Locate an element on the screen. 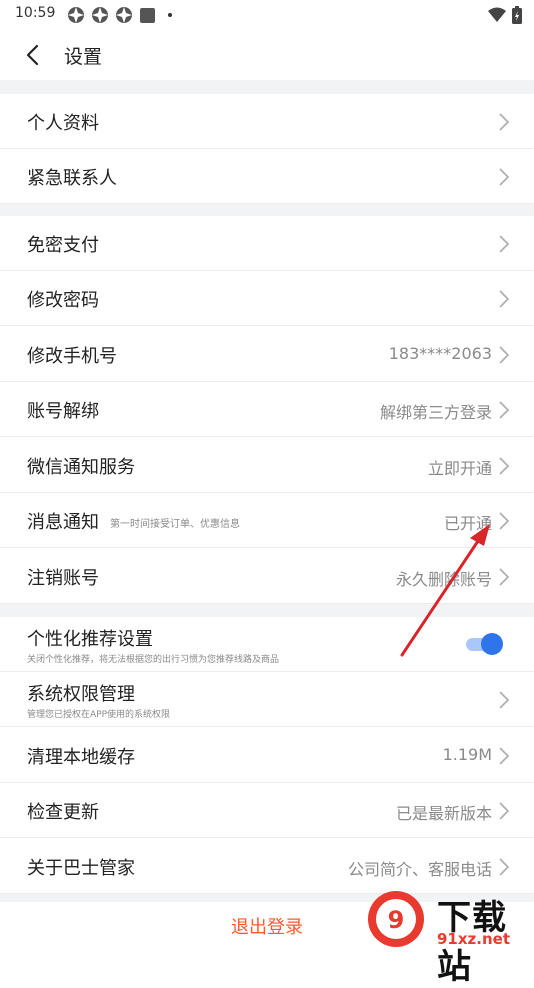 The height and width of the screenshot is (988, 534). row-label: 系统权限管理 is located at coordinates (81, 694).